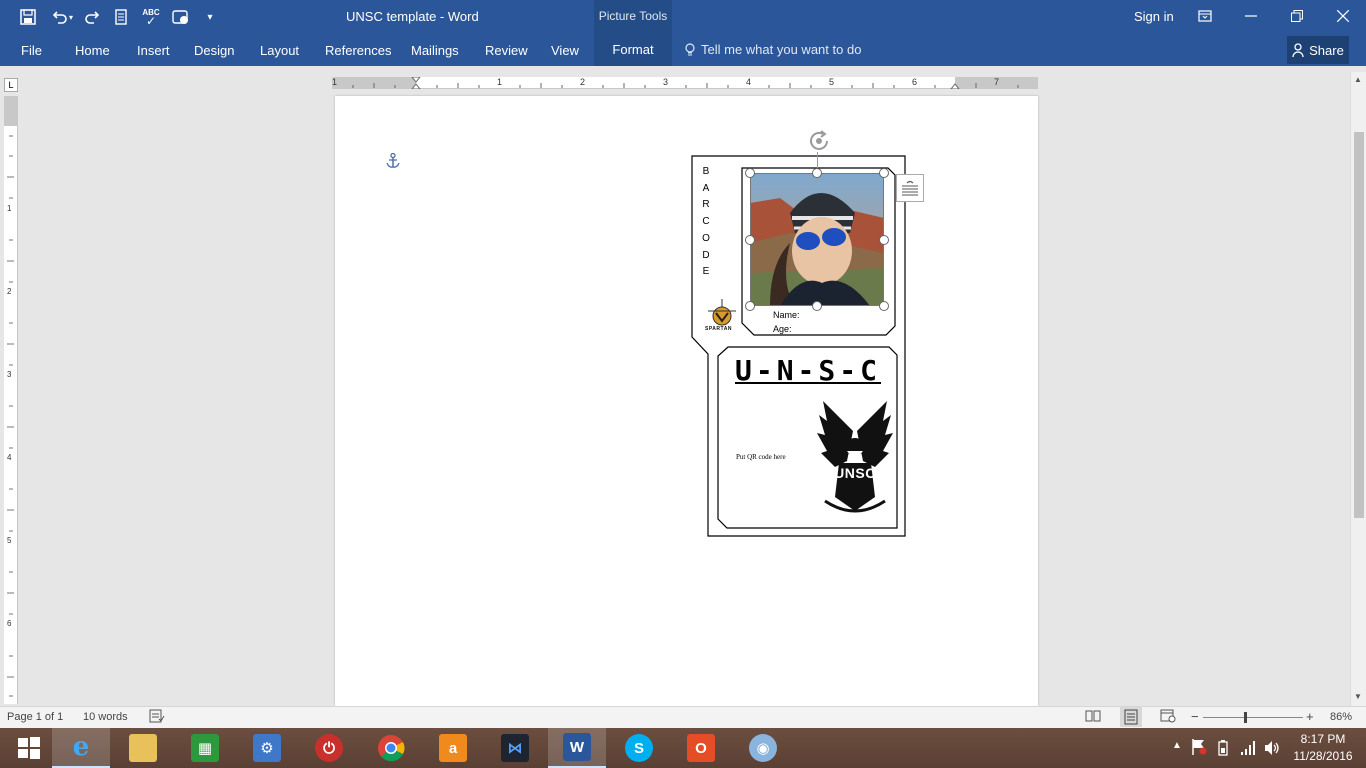 The width and height of the screenshot is (1366, 768). I want to click on read-mode-icon, so click(1093, 717).